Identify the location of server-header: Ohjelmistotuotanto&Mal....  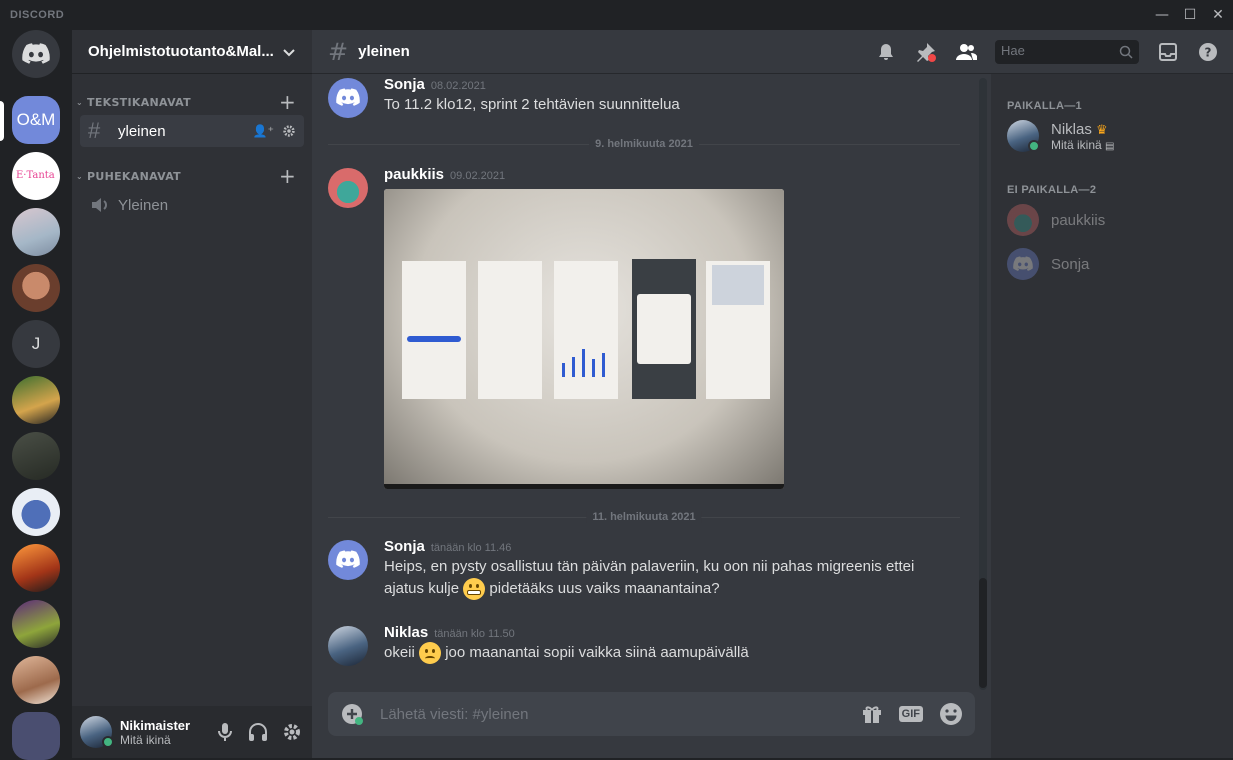
(192, 52).